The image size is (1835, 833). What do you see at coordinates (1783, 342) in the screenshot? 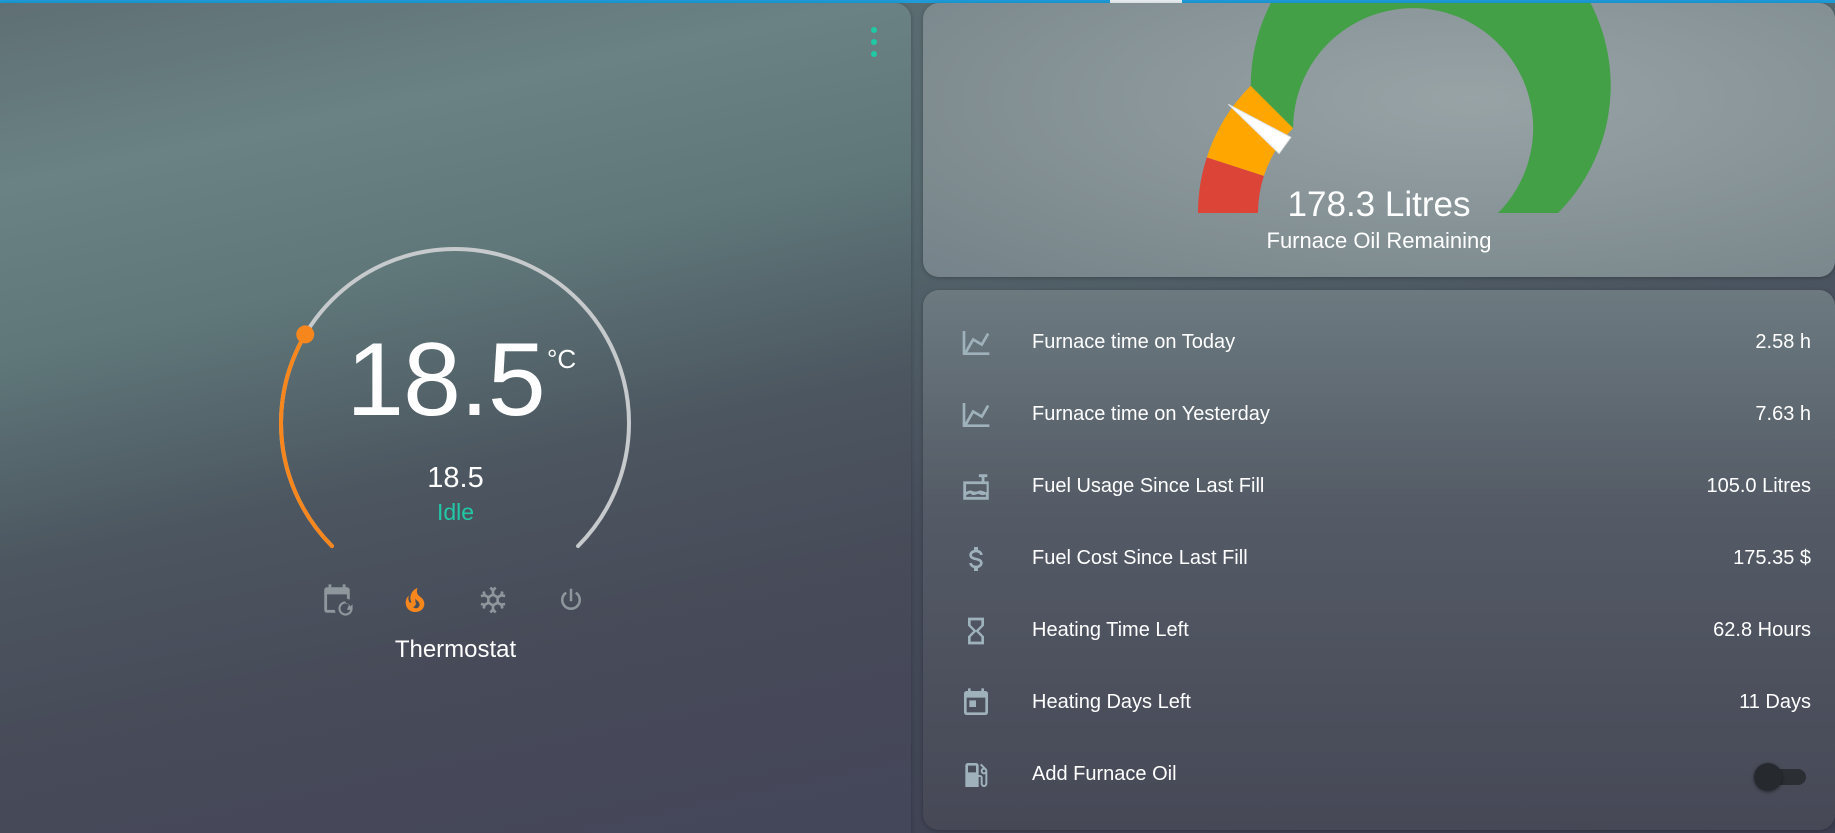
I see `entity-value: 2.58 h` at bounding box center [1783, 342].